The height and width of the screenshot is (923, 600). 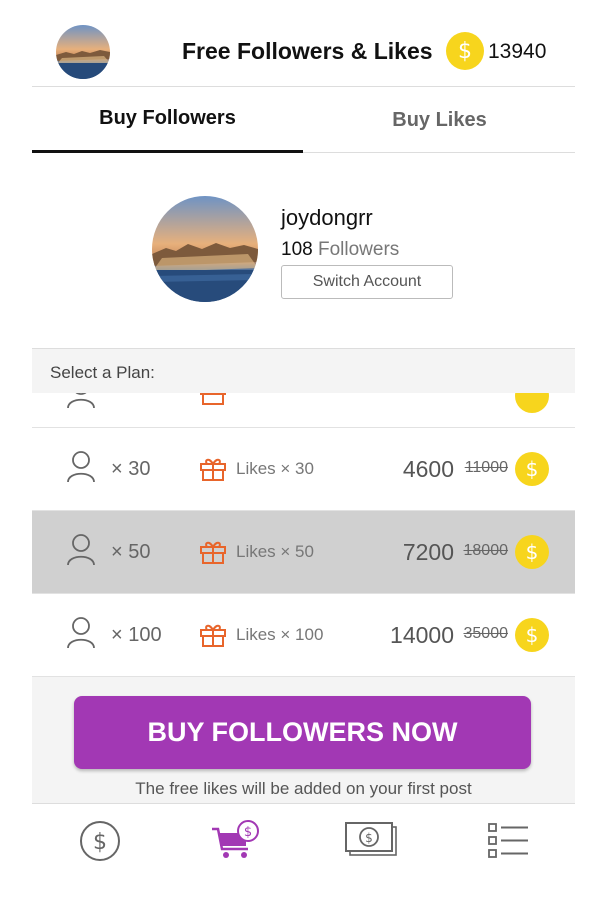 I want to click on top-bar: Free Followers & Likes $ 13940, so click(x=303, y=43).